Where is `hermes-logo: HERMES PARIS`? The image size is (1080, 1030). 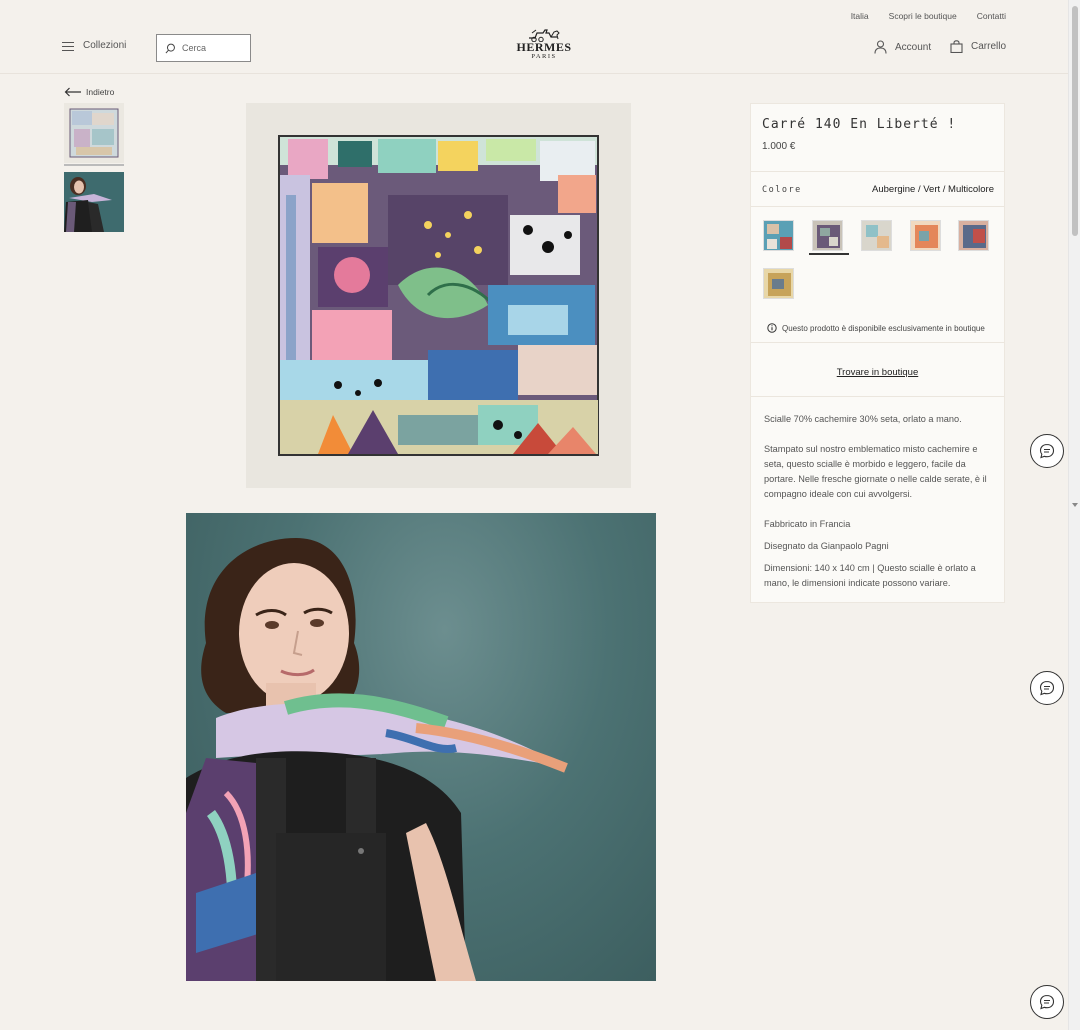 hermes-logo: HERMES PARIS is located at coordinates (544, 47).